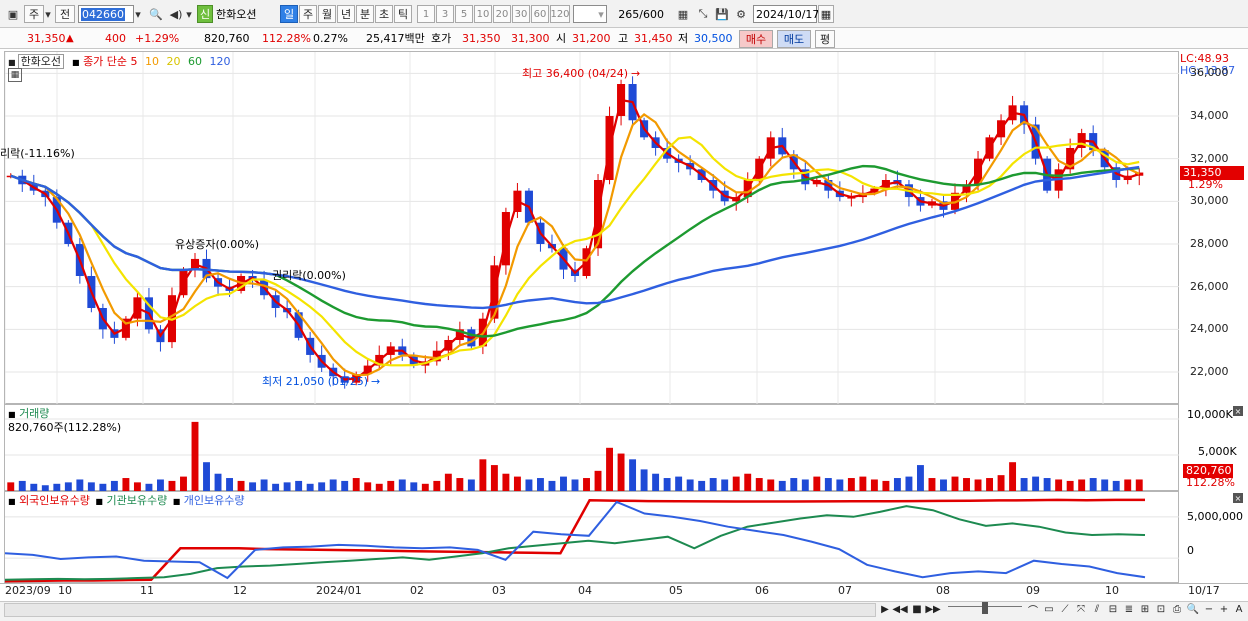 The width and height of the screenshot is (1248, 621). Describe the element at coordinates (1081, 609) in the screenshot. I see `cross-line-icon: ⤧` at that location.